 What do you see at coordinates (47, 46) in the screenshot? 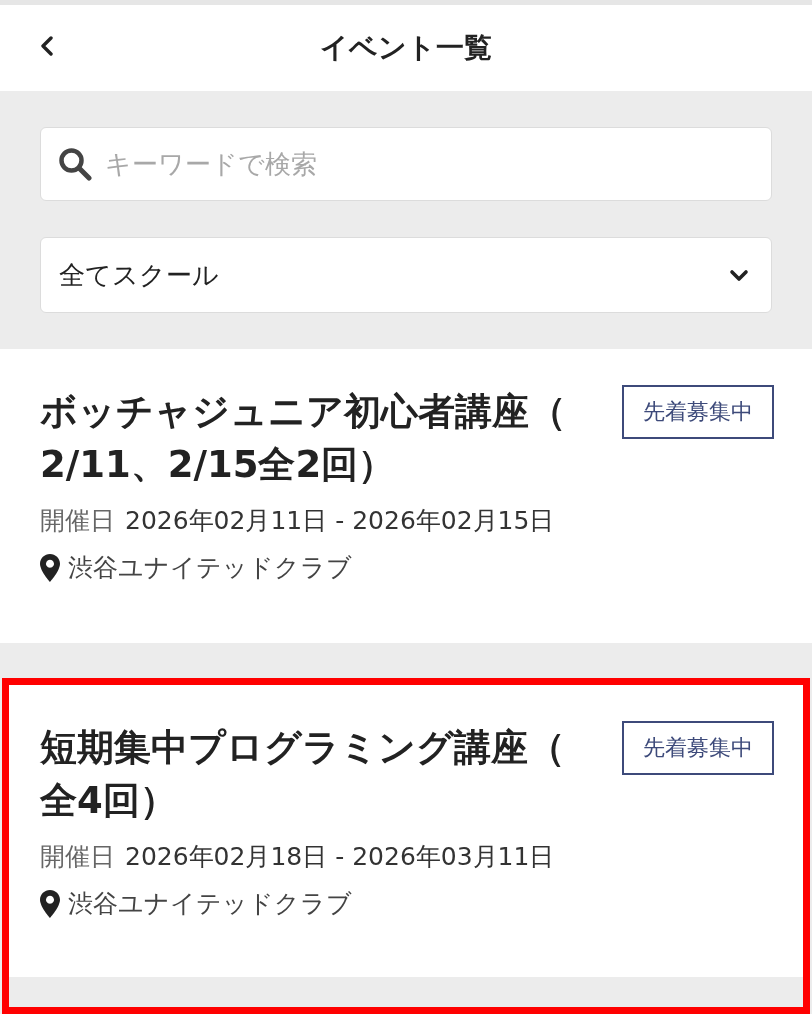
I see `back-chevron-icon` at bounding box center [47, 46].